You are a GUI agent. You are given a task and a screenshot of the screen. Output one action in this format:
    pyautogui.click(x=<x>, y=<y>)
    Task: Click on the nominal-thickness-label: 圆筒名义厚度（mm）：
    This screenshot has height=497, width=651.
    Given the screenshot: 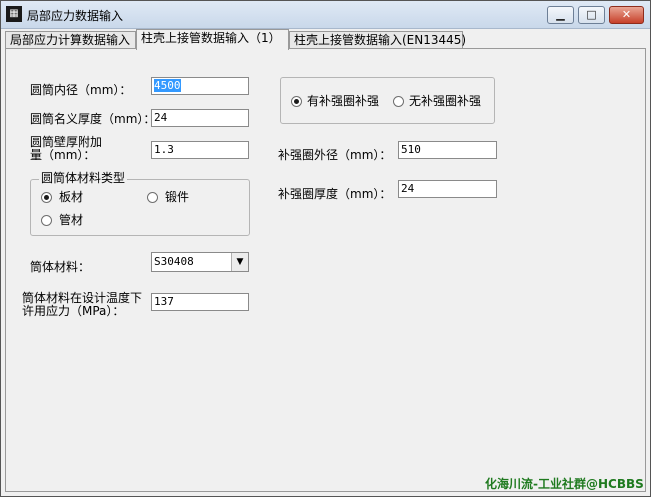 What is the action you would take?
    pyautogui.click(x=93, y=119)
    